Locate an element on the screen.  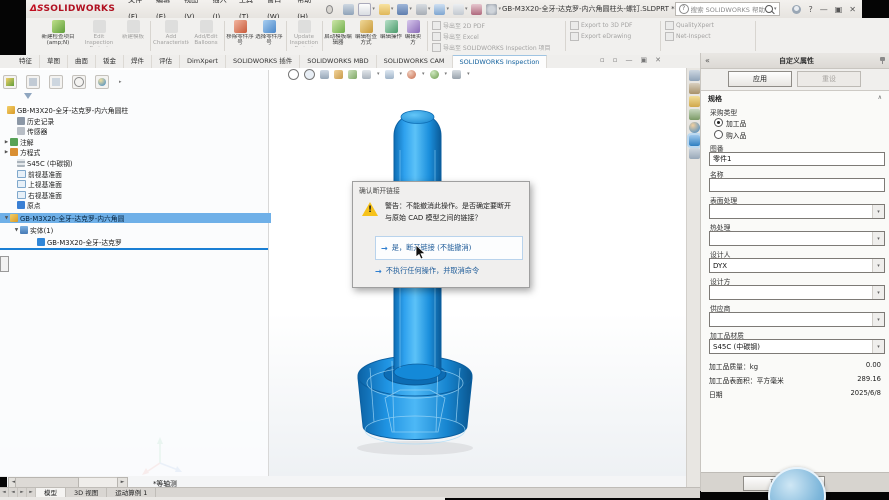
section-view-icon is located at coordinates (338, 74).